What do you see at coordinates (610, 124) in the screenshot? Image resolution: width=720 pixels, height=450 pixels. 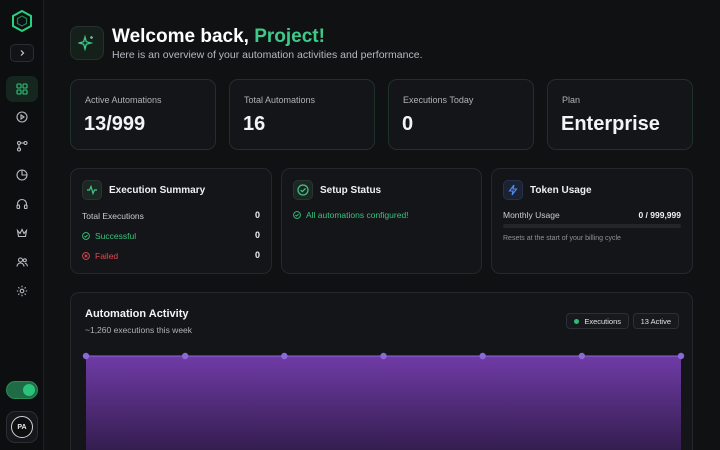 I see `stat-value: Enterprise` at bounding box center [610, 124].